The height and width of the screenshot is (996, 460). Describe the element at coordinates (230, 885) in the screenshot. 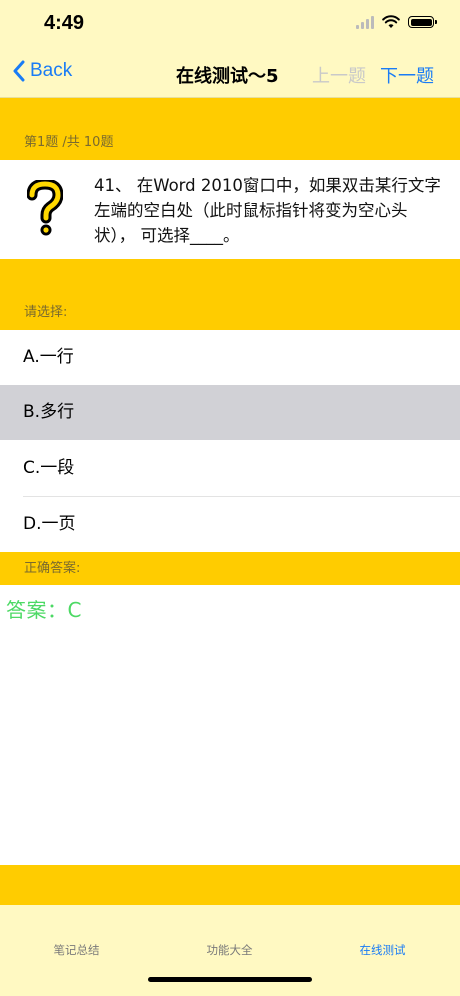

I see `bottom-banner` at that location.